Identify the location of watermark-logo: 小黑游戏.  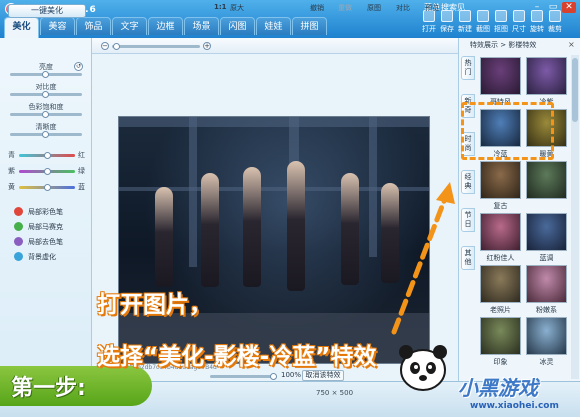
(498, 388).